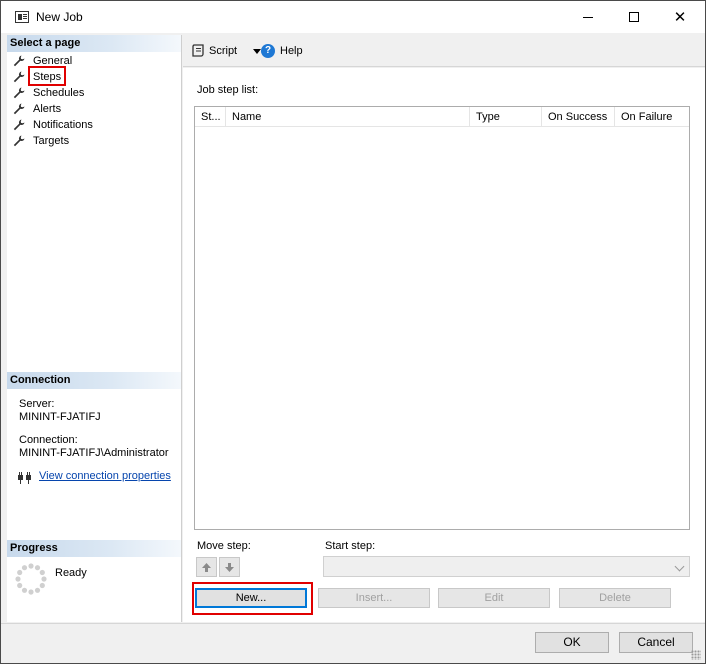 The image size is (706, 664). I want to click on column-header-type: Type, so click(506, 117).